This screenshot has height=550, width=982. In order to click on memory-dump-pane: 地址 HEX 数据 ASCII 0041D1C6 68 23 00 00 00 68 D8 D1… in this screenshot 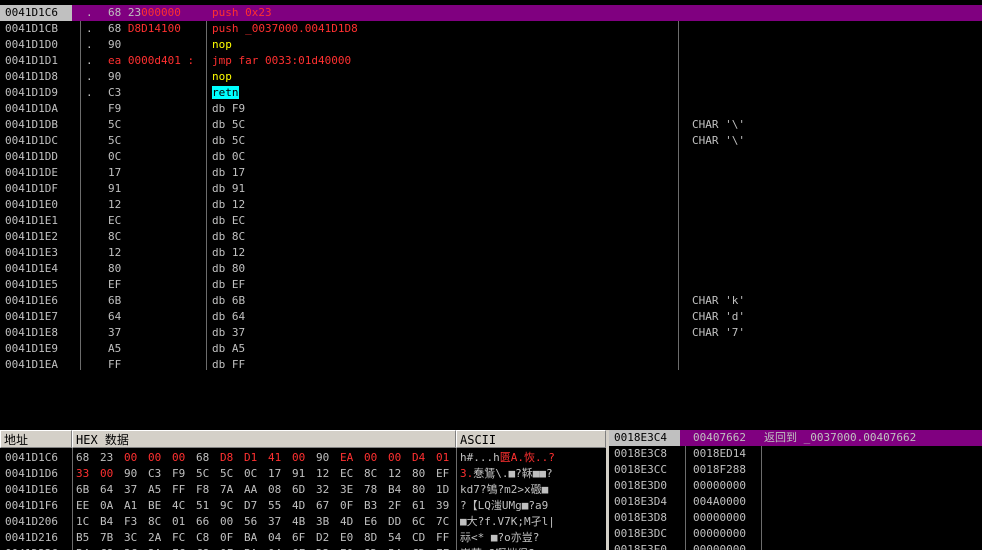, I will do `click(303, 490)`.